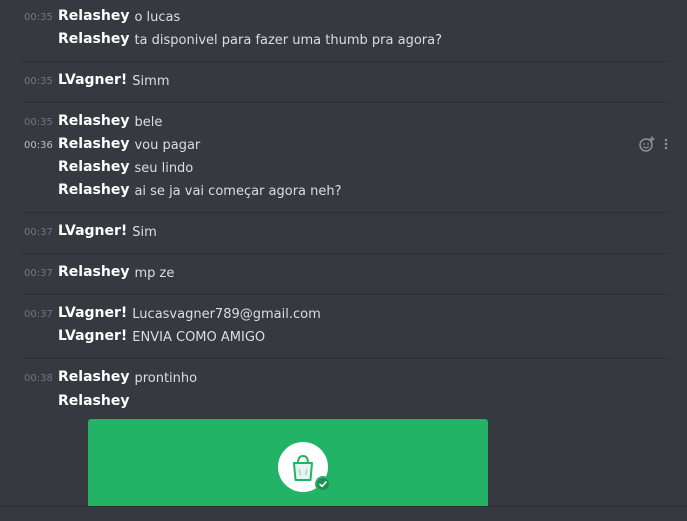 The height and width of the screenshot is (521, 687). What do you see at coordinates (226, 314) in the screenshot?
I see `message-text: Lucasvagner789@gmail.com` at bounding box center [226, 314].